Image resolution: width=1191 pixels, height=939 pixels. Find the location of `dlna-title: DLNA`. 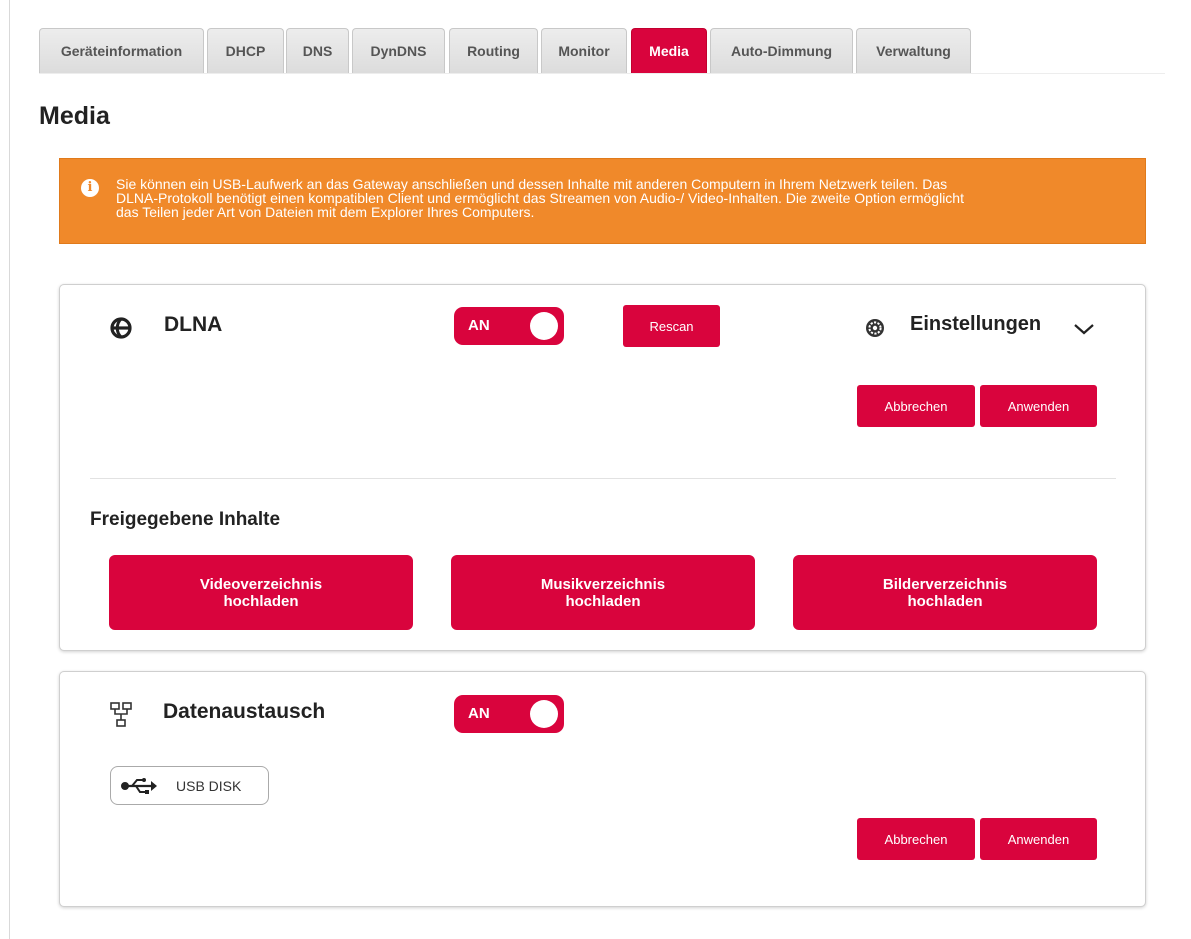

dlna-title: DLNA is located at coordinates (193, 324).